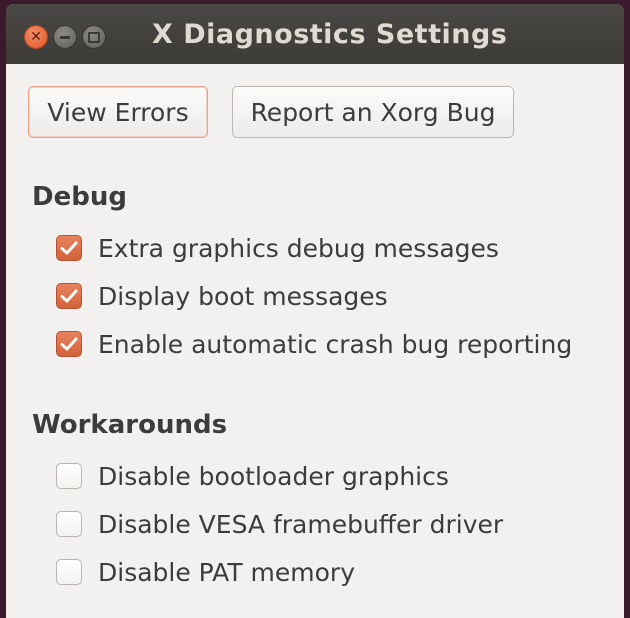 This screenshot has height=618, width=630. I want to click on workaround-option-vesa-framebuffer: Disable VESA framebuffer driver, so click(279, 524).